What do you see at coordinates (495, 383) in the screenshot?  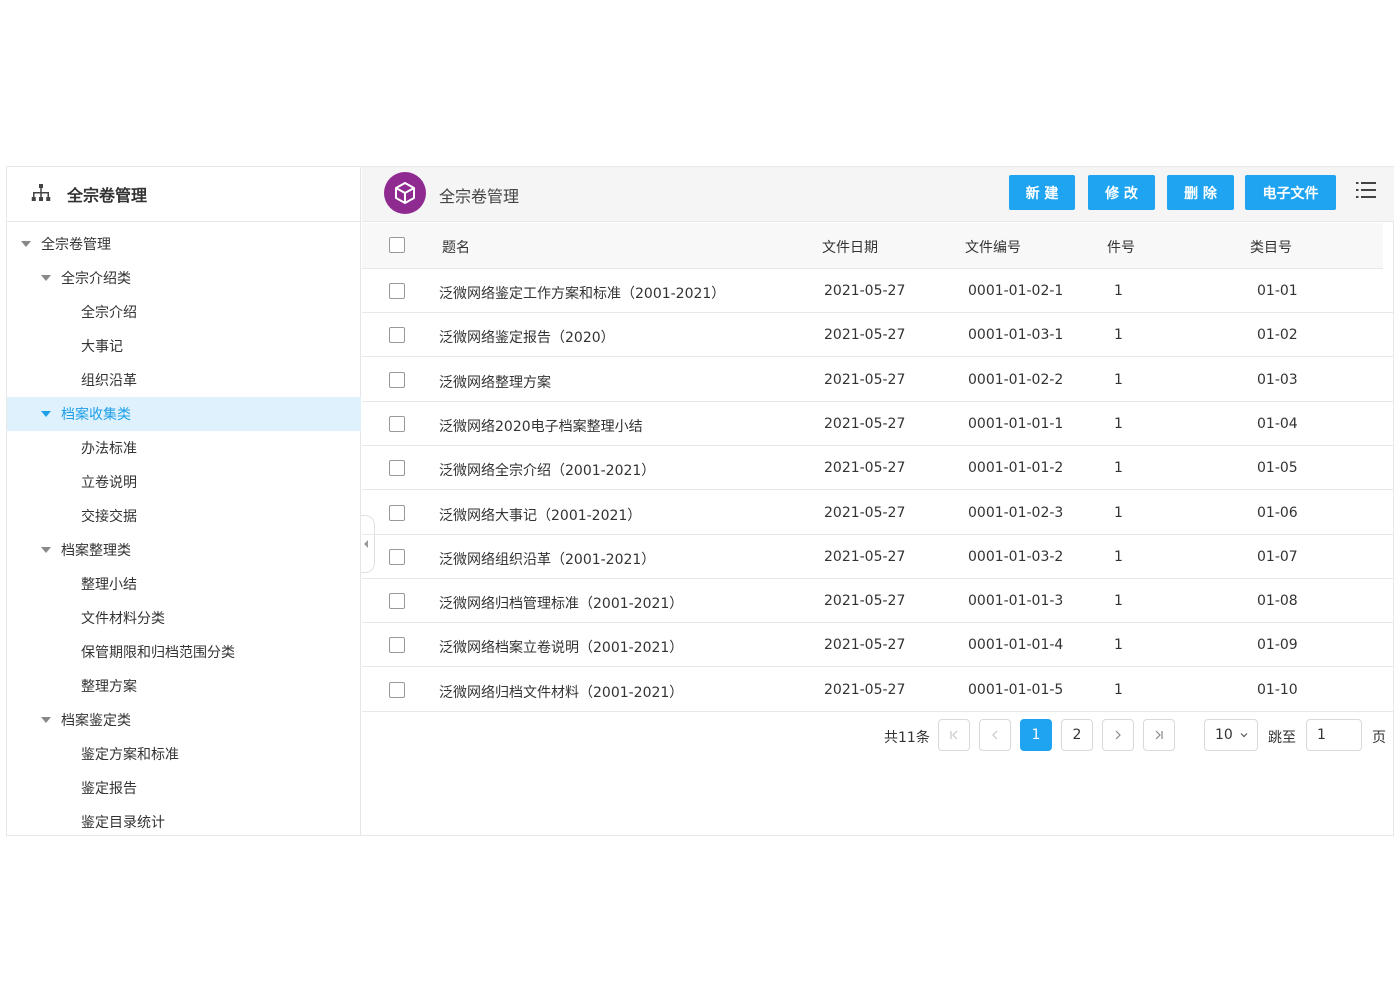 I see `cell-title: 泛微网络整理方案` at bounding box center [495, 383].